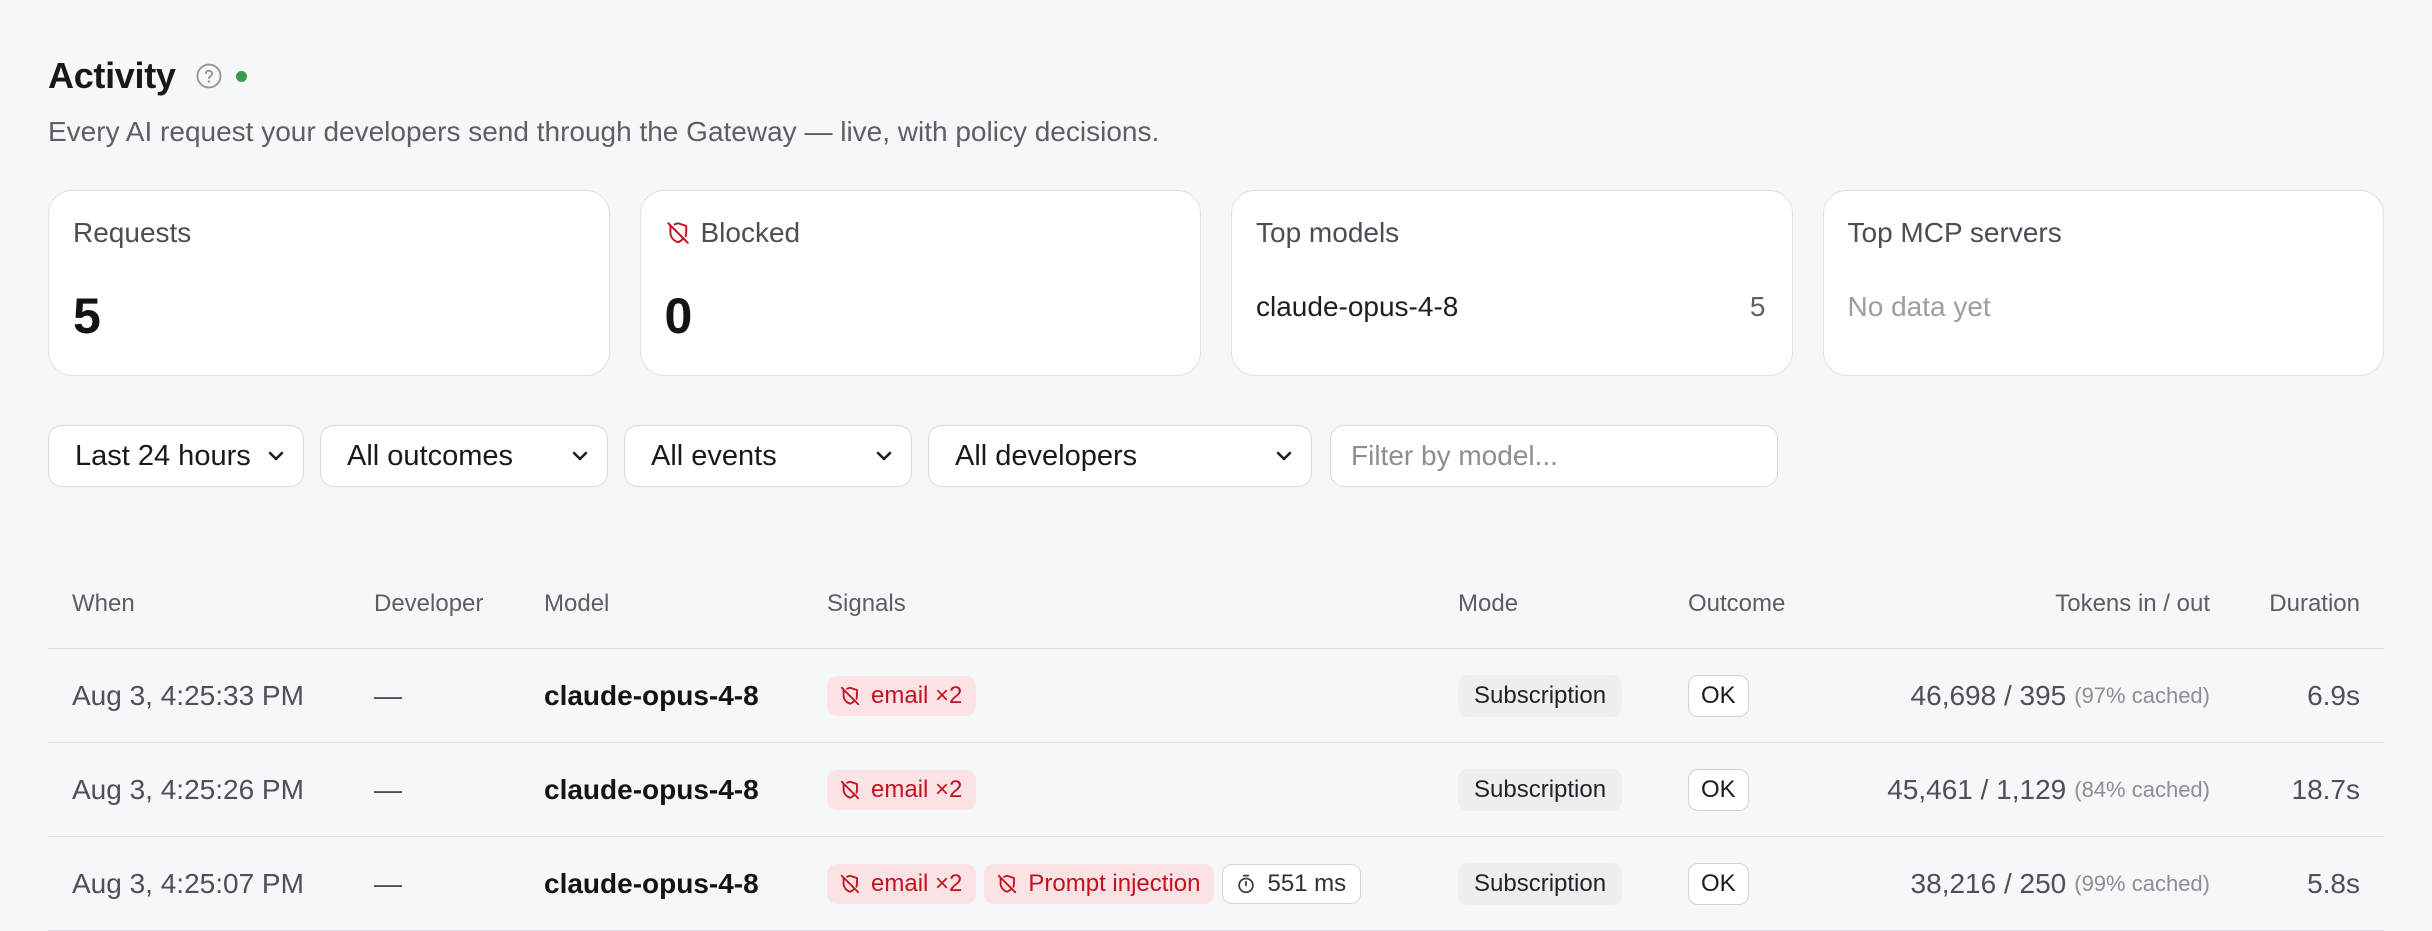 This screenshot has width=2432, height=931. I want to click on time-range-value: Last 24 hours, so click(163, 455).